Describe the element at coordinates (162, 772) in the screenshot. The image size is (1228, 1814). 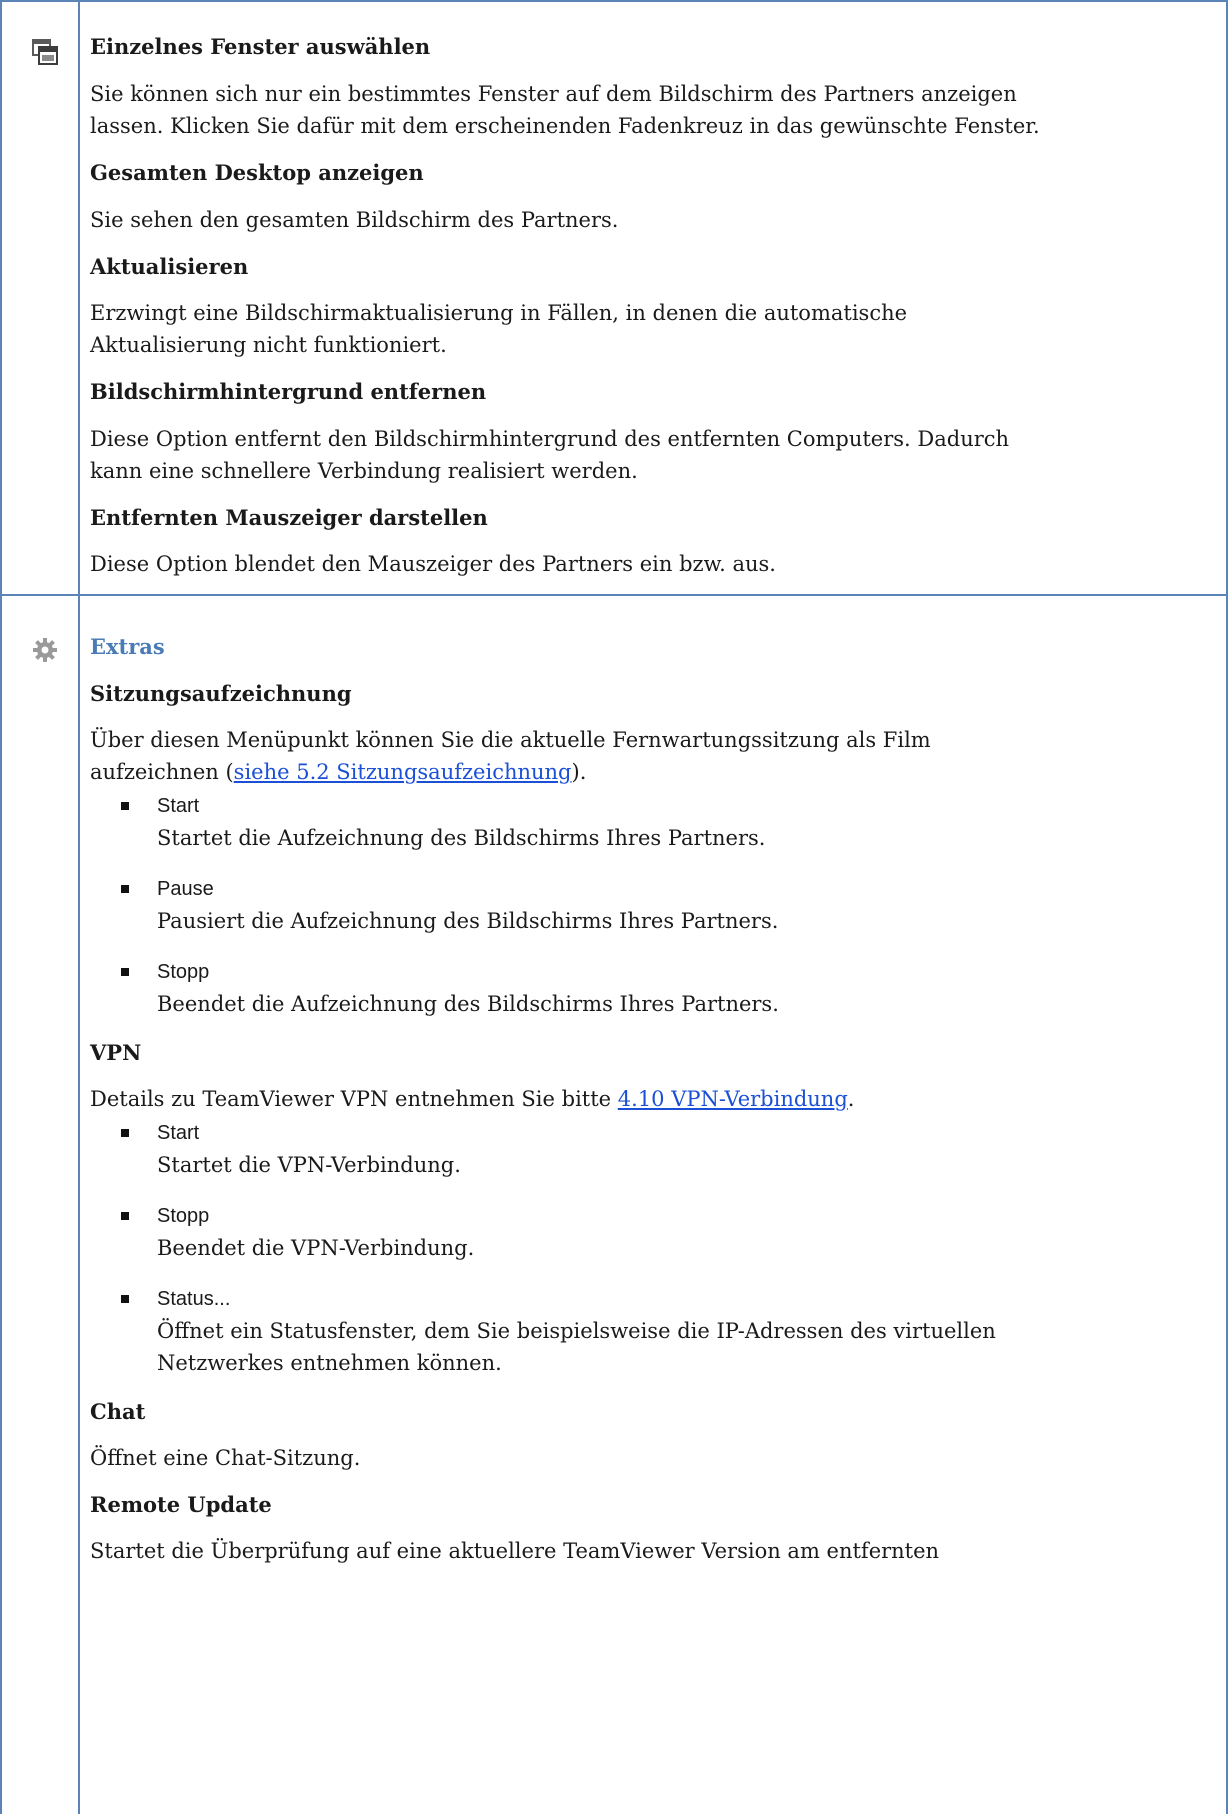
I see `recording-text-prefix: aufzeichnen (` at that location.